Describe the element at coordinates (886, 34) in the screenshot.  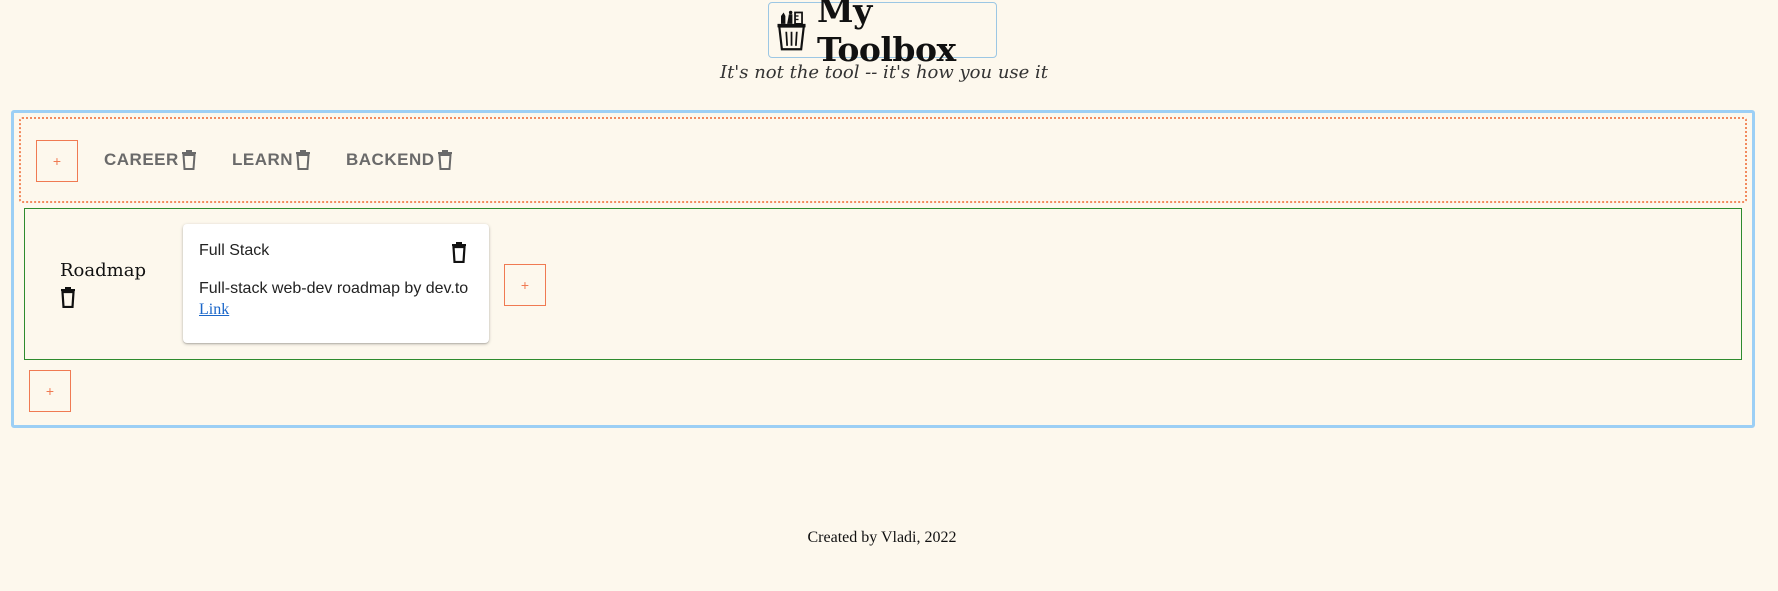
I see `app-title: My Toolbox` at that location.